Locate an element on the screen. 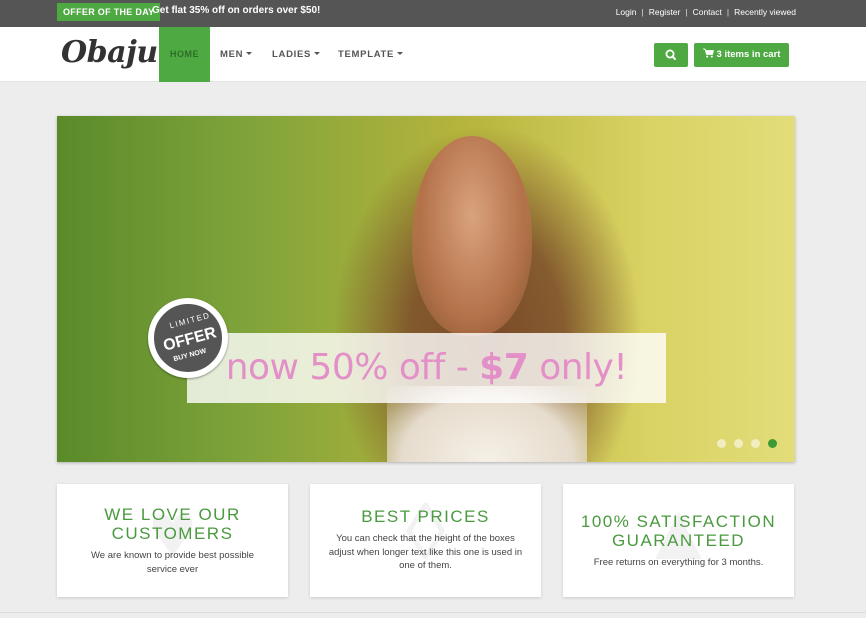 This screenshot has height=618, width=866. offer-text: Get flat 35% off on orders over $50! is located at coordinates (236, 10).